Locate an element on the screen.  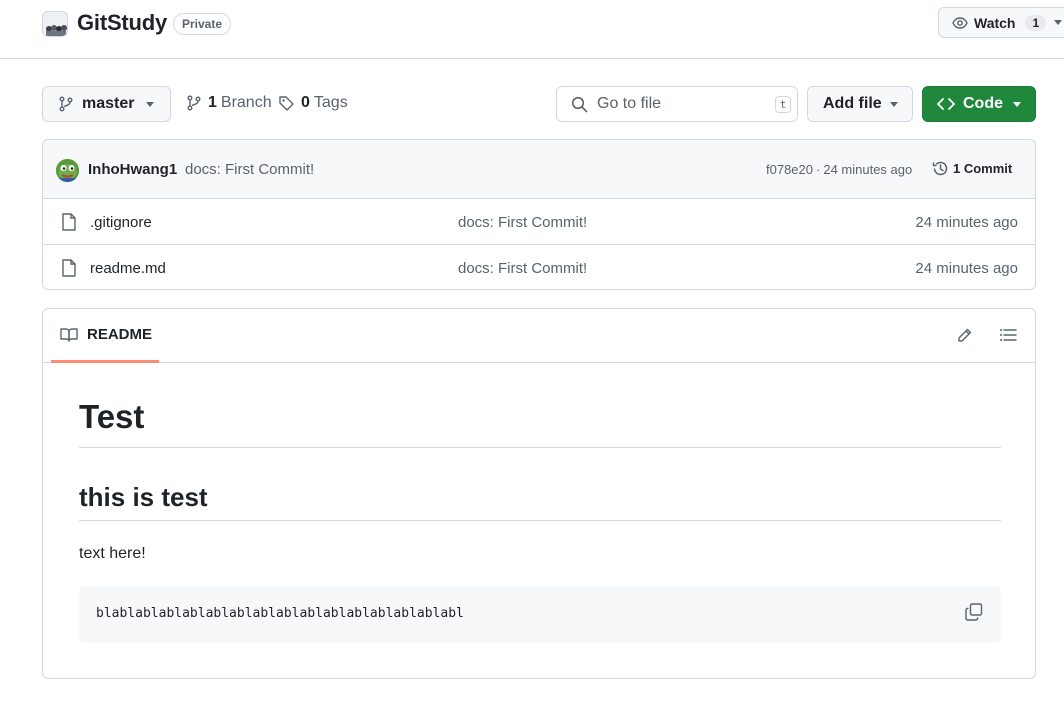
code-button: Code is located at coordinates (979, 104).